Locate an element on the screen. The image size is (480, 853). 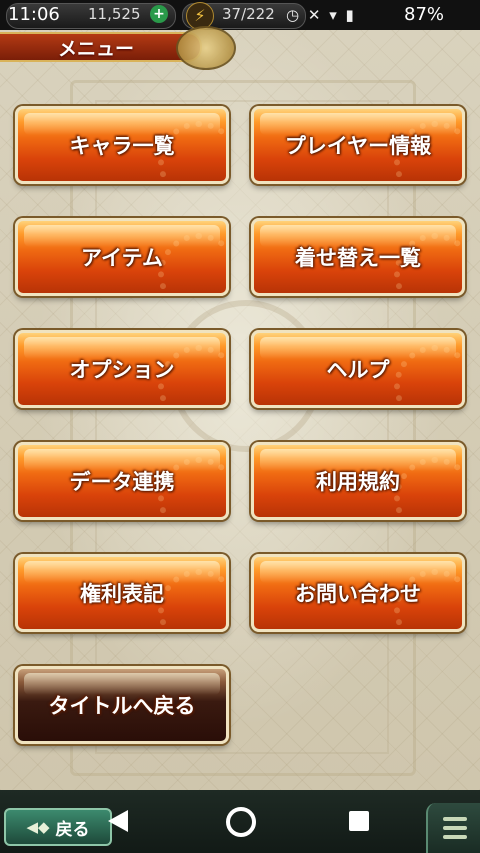
page-title: メニュー is located at coordinates (96, 49).